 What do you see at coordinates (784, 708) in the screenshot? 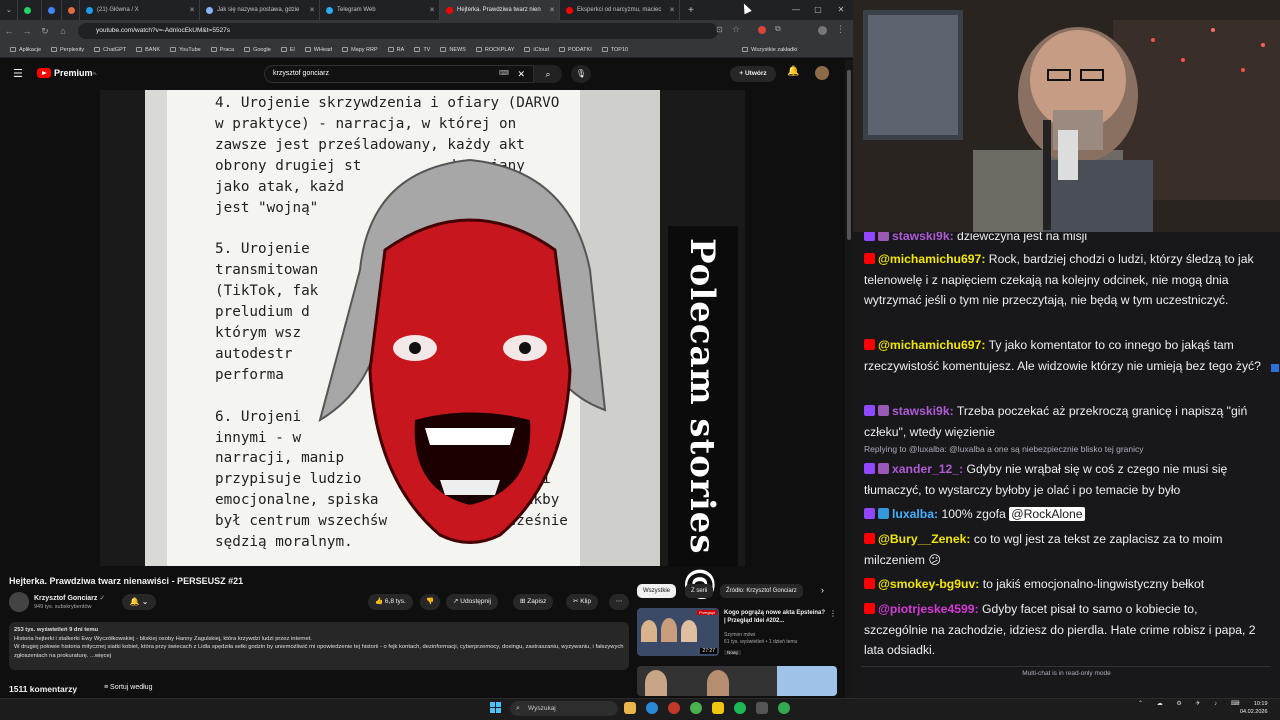
I see `chrome-alt-icon` at bounding box center [784, 708].